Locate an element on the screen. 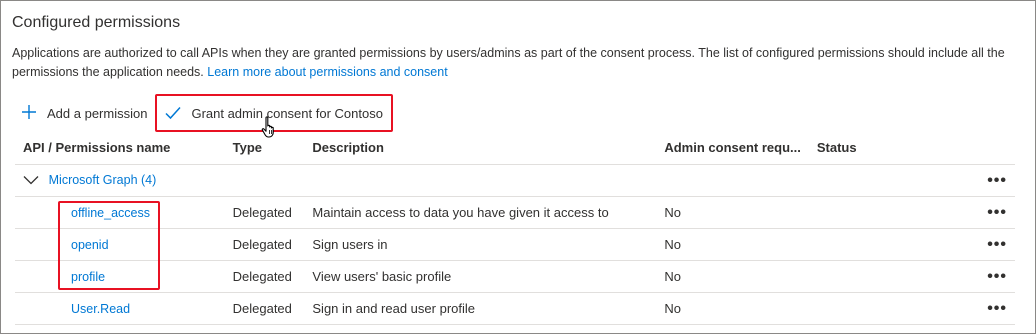  learn-more-link: Learn more about permissions and consent is located at coordinates (327, 72).